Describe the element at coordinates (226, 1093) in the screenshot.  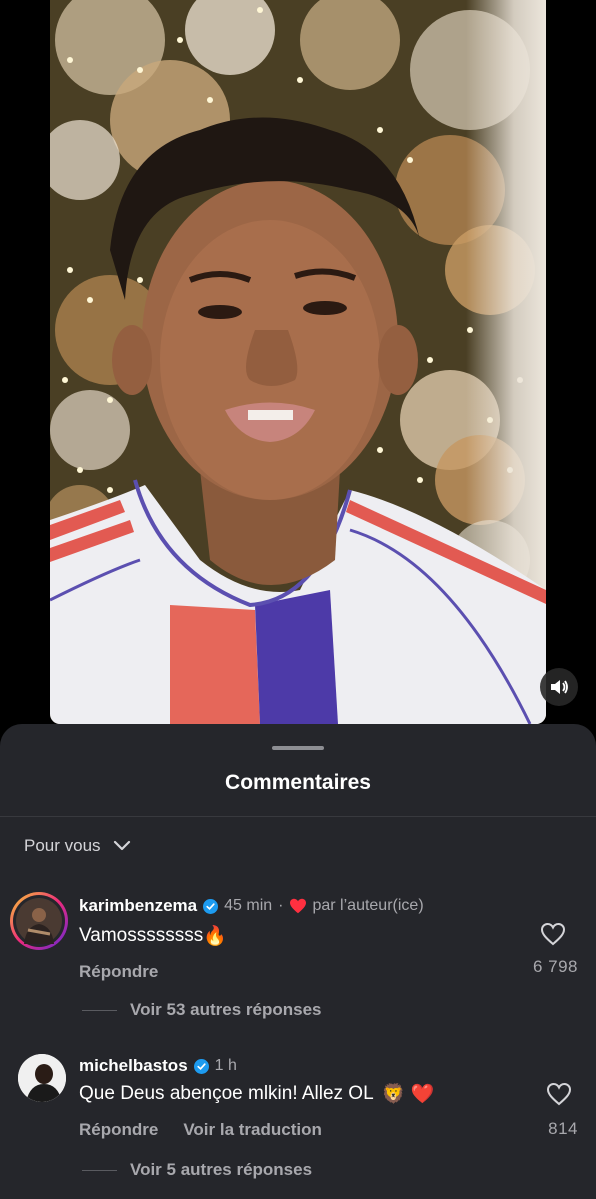
I see `comment-text: Que Deus abençoe mlkin! Allez OL` at that location.